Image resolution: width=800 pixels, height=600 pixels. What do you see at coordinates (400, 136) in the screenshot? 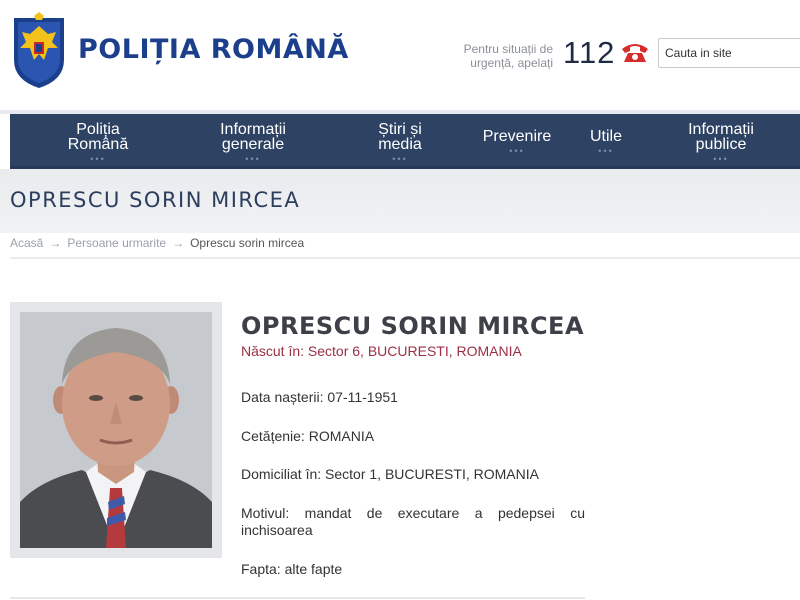
I see `nav-item-label: Știri și media` at bounding box center [400, 136].